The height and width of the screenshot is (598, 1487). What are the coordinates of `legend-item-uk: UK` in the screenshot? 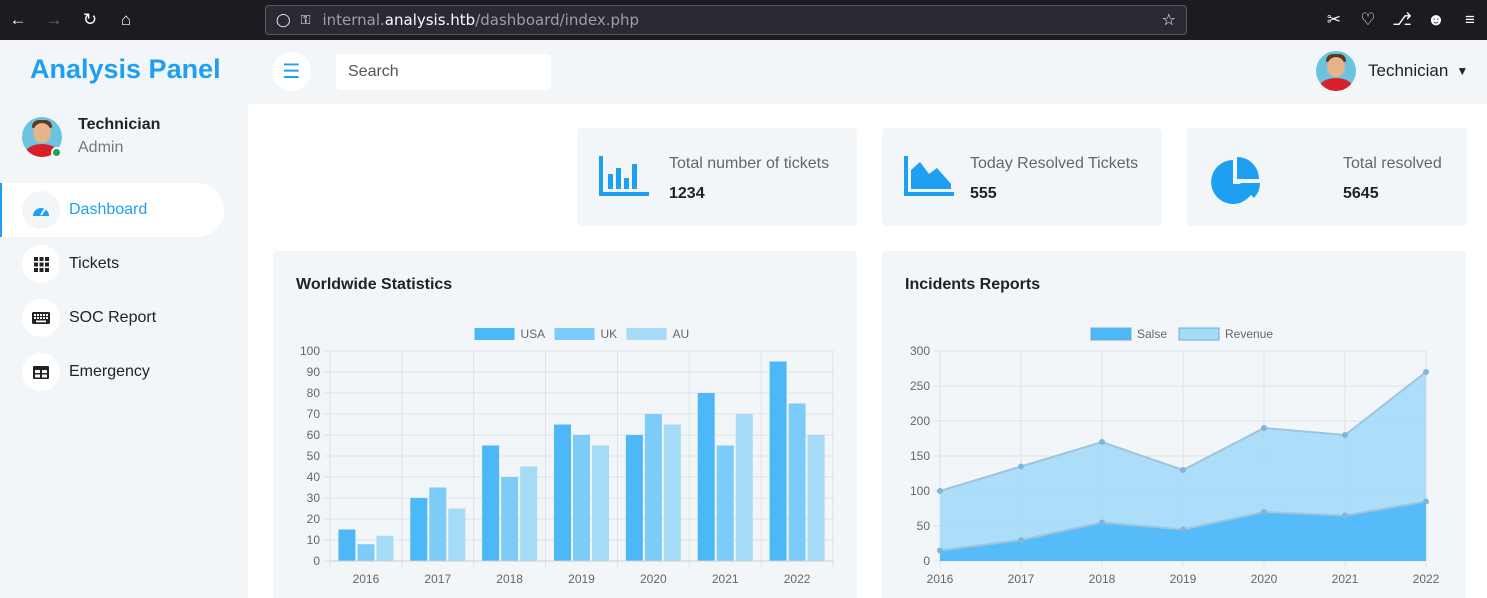 It's located at (586, 334).